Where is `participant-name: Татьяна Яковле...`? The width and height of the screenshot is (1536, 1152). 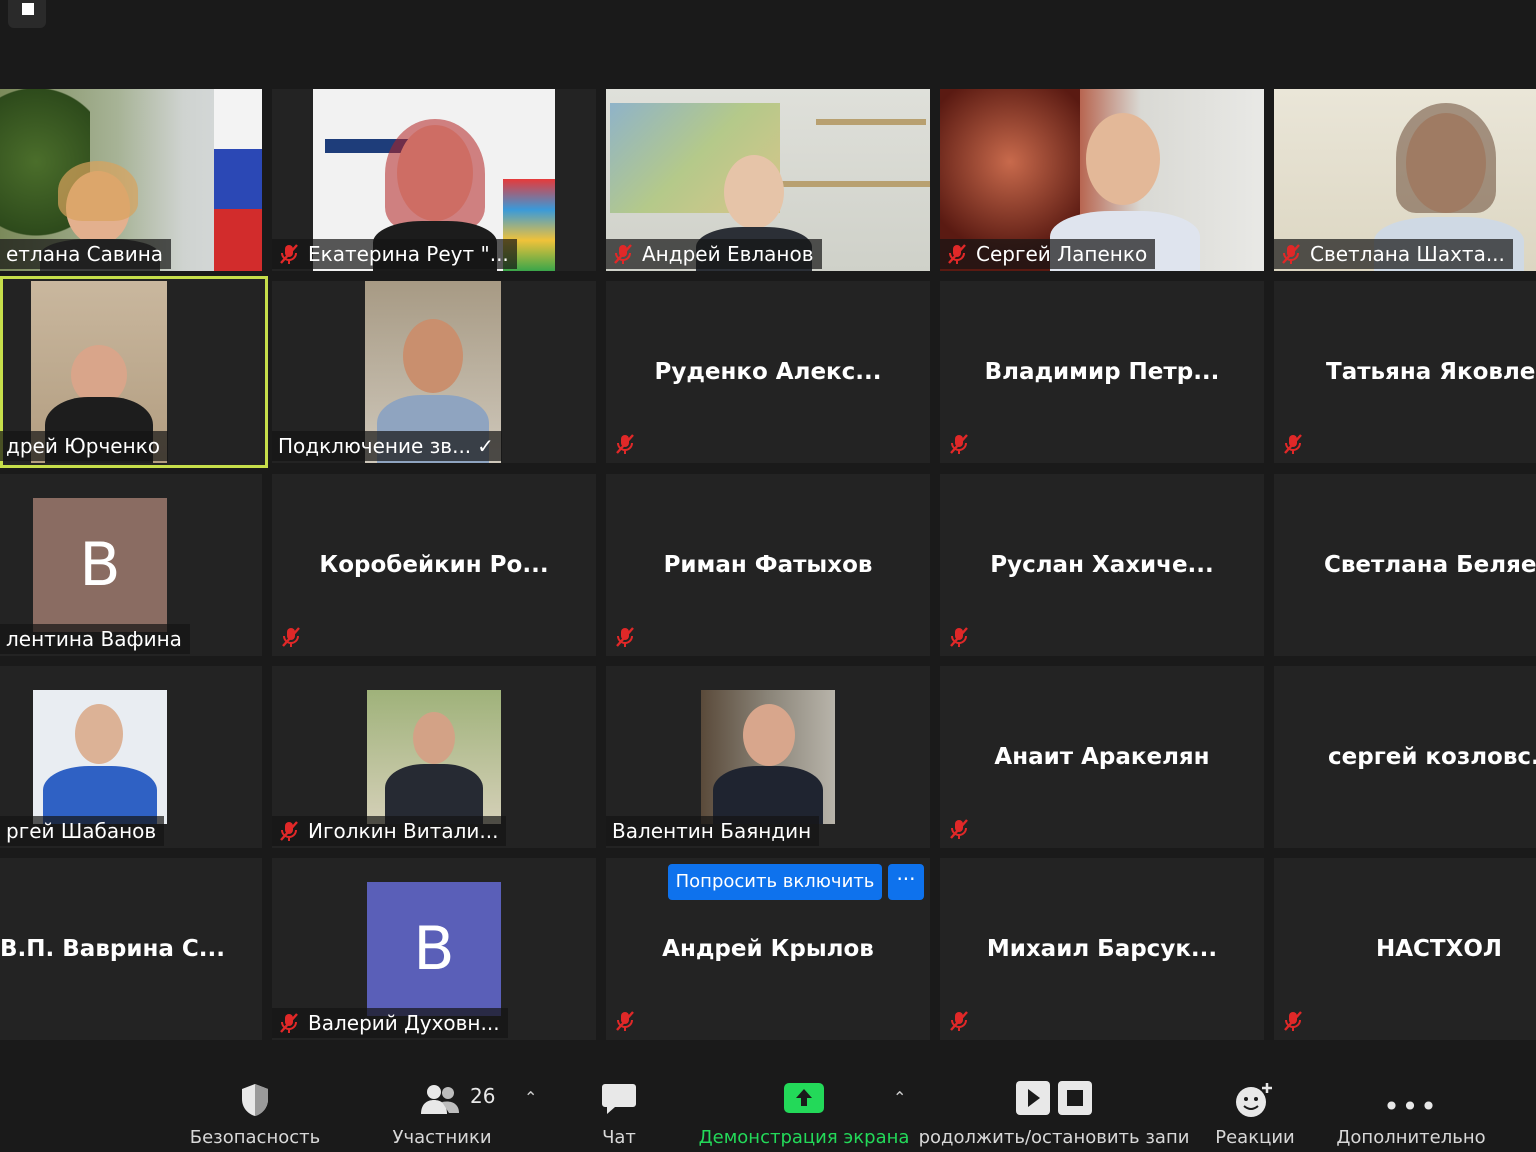 participant-name: Татьяна Яковле... is located at coordinates (1431, 372).